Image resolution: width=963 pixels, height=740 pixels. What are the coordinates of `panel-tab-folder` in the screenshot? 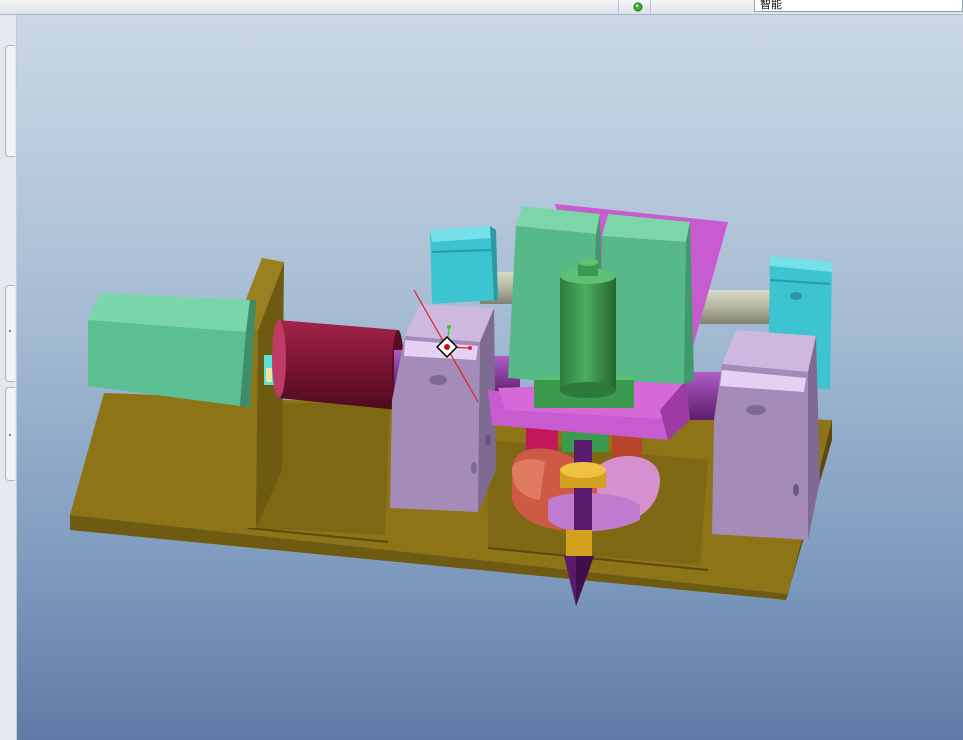 It's located at (10, 333).